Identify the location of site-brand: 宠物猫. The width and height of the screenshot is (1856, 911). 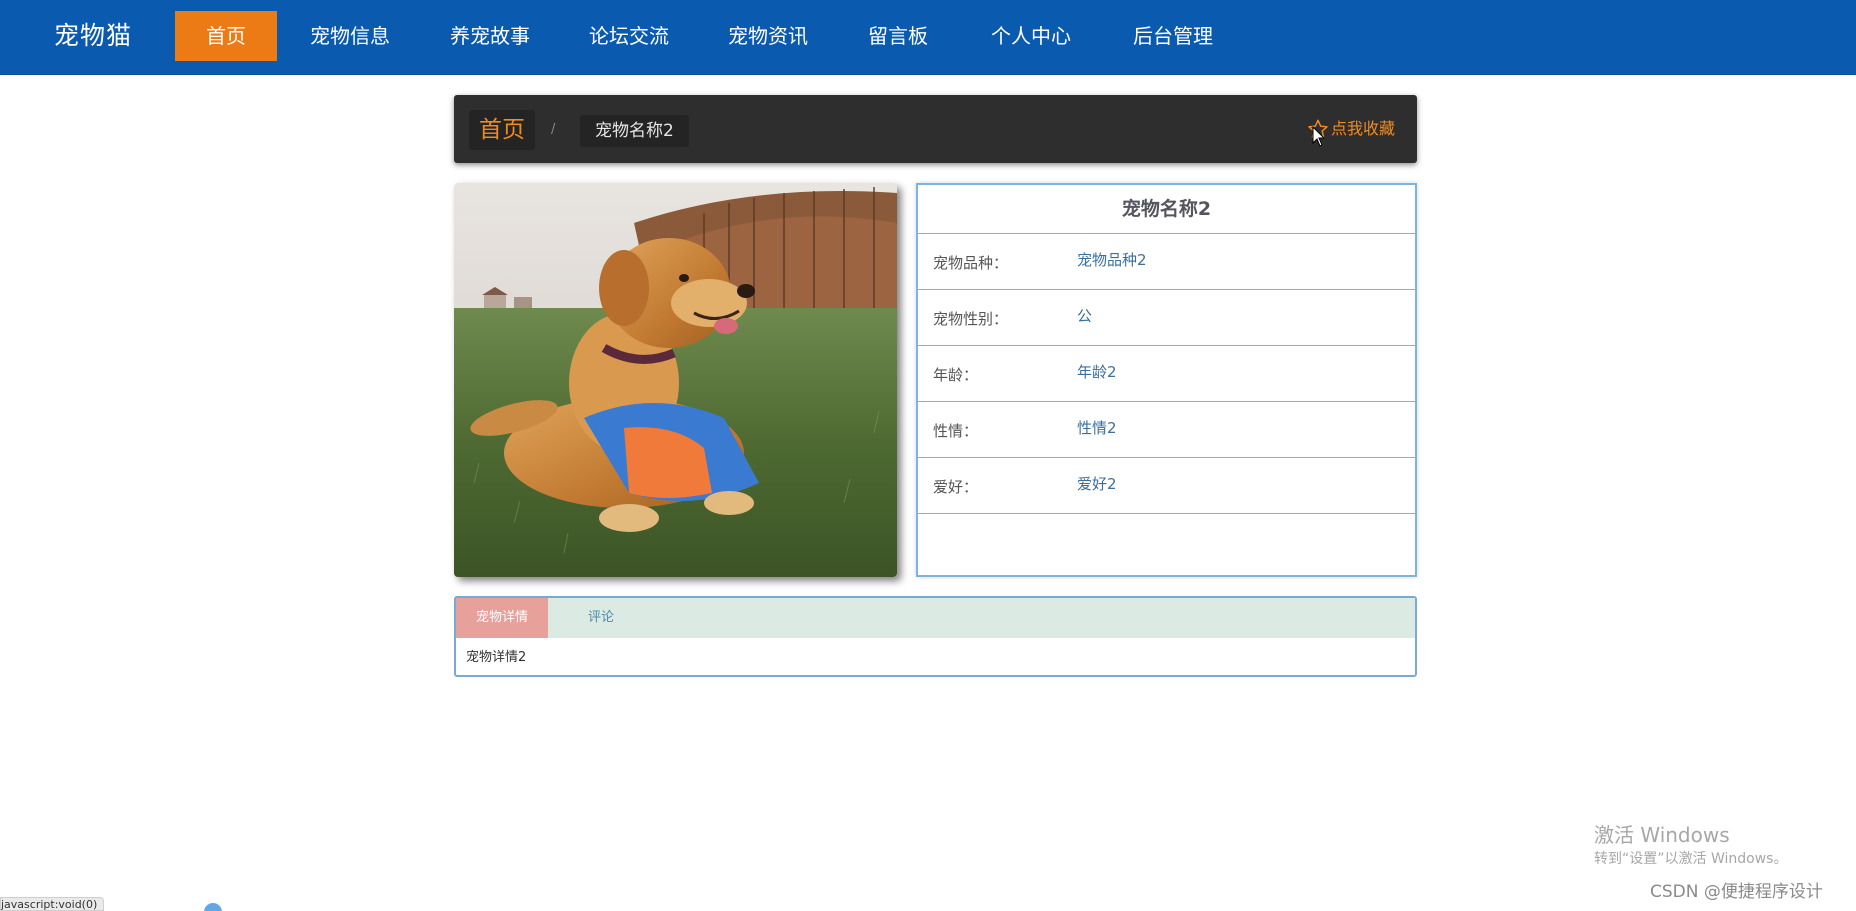
(93, 36).